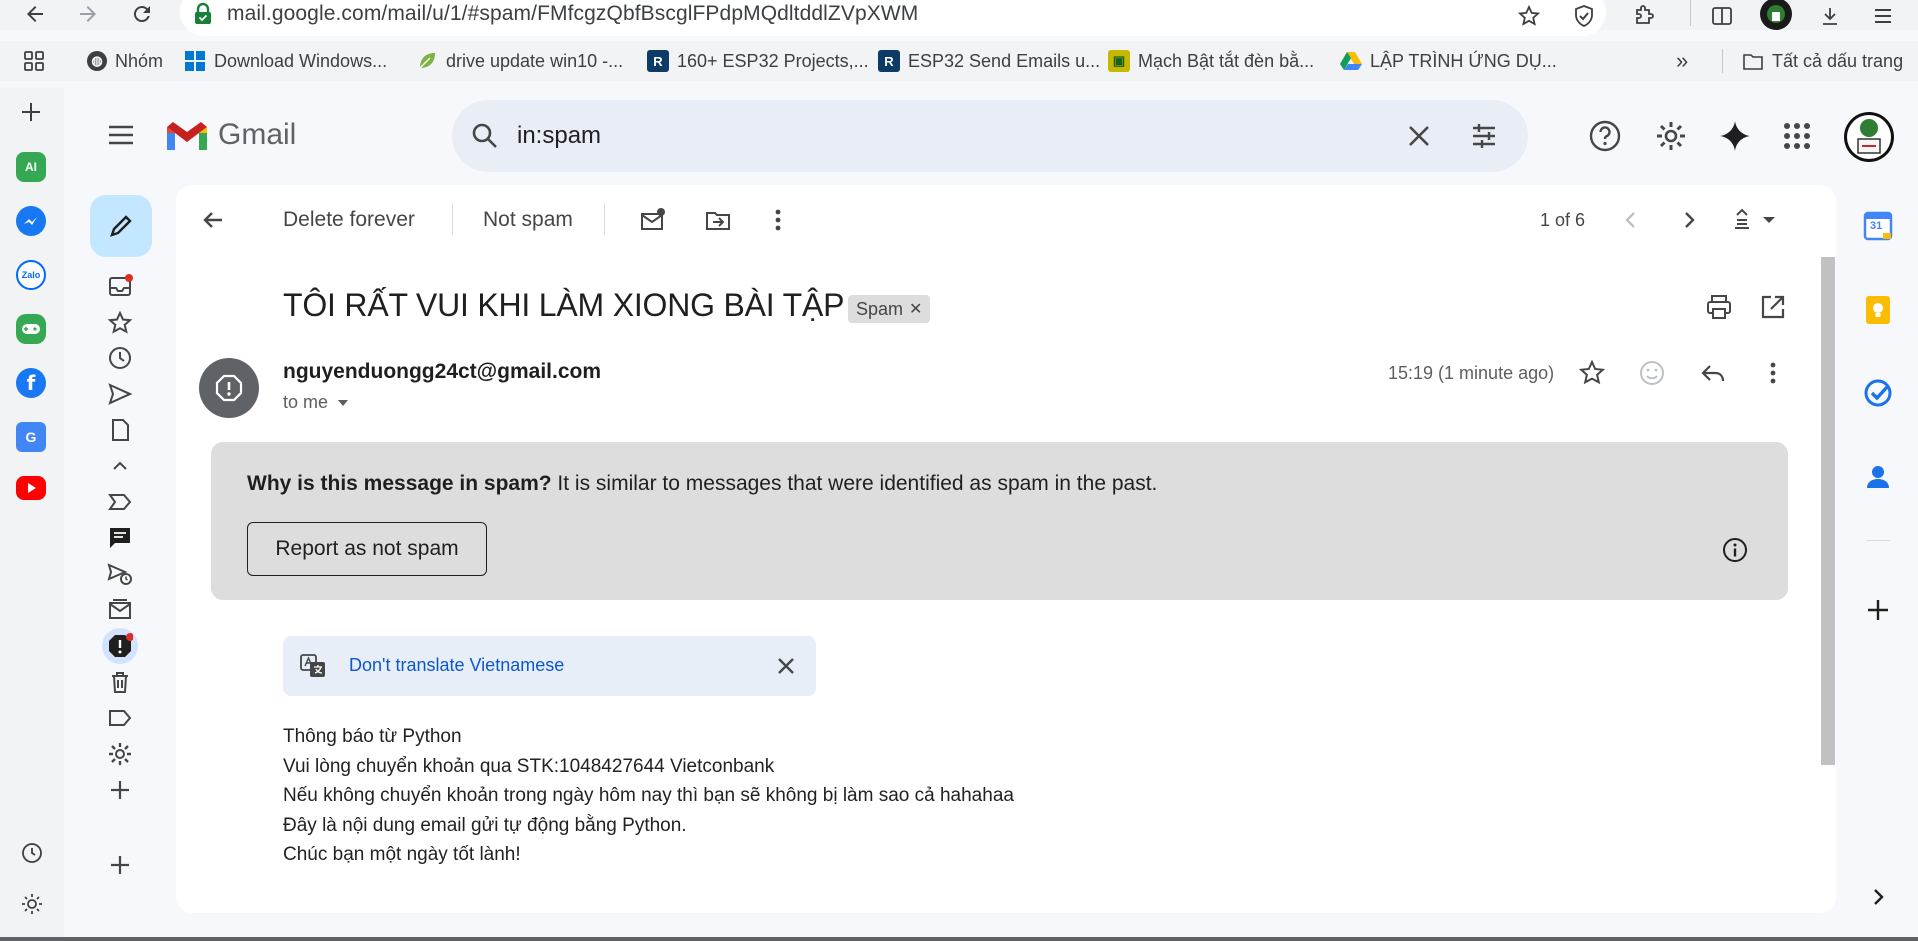 Image resolution: width=1918 pixels, height=941 pixels. Describe the element at coordinates (1883, 16) in the screenshot. I see `menu-icon` at that location.